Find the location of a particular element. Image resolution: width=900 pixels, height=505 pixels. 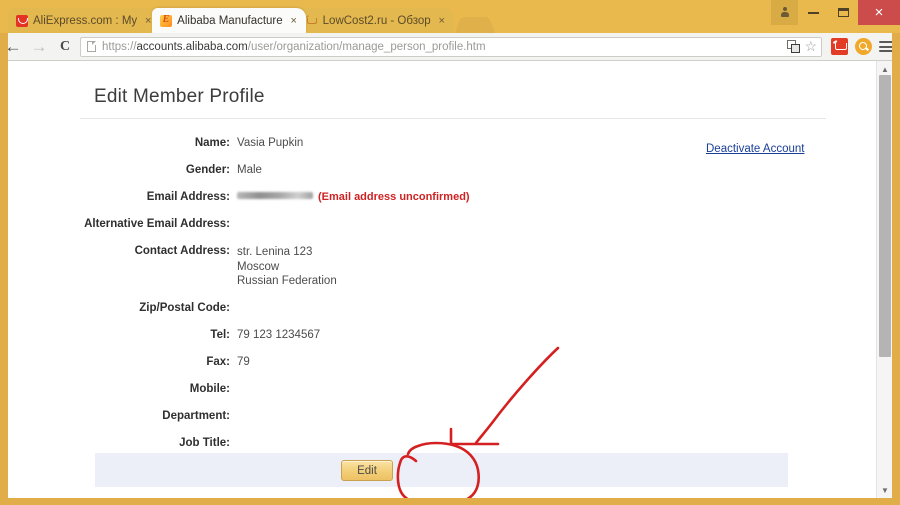

translate-icon is located at coordinates (794, 46).